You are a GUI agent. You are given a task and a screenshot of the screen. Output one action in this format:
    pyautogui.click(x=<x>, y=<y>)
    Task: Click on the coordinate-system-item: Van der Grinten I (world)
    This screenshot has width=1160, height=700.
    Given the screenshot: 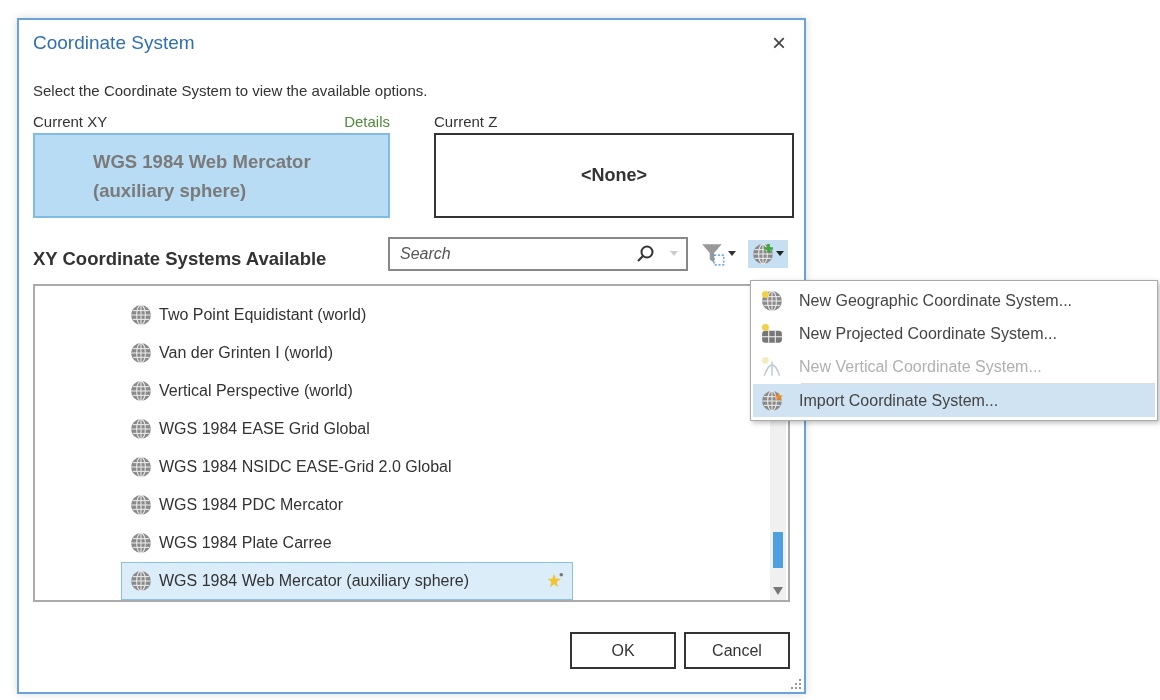 What is the action you would take?
    pyautogui.click(x=347, y=353)
    